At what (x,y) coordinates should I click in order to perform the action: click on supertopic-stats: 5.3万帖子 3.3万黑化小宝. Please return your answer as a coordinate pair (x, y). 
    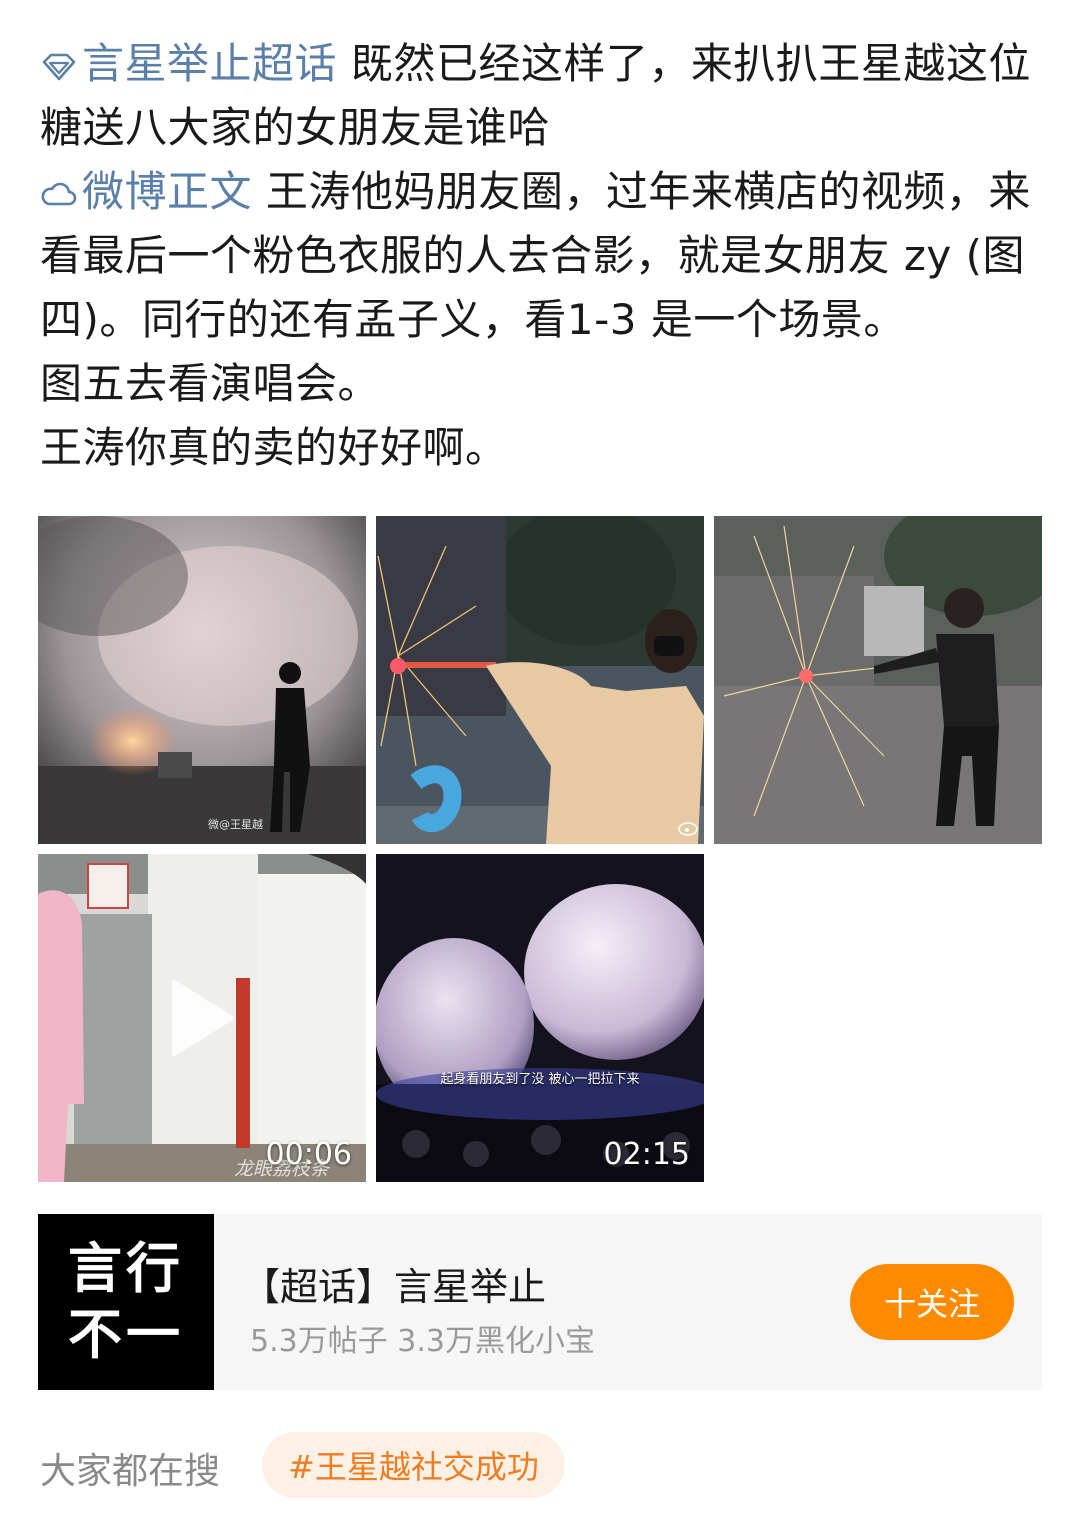
    Looking at the image, I should click on (422, 1341).